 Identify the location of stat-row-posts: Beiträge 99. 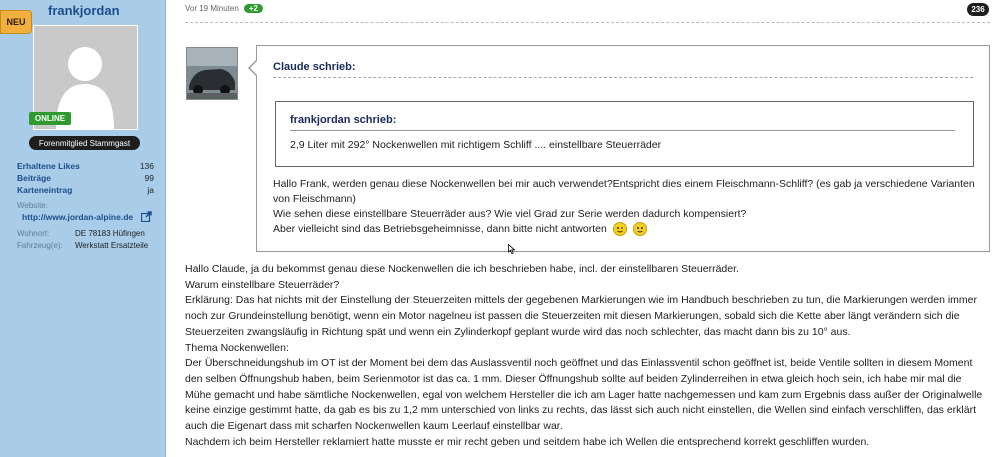
(85, 178).